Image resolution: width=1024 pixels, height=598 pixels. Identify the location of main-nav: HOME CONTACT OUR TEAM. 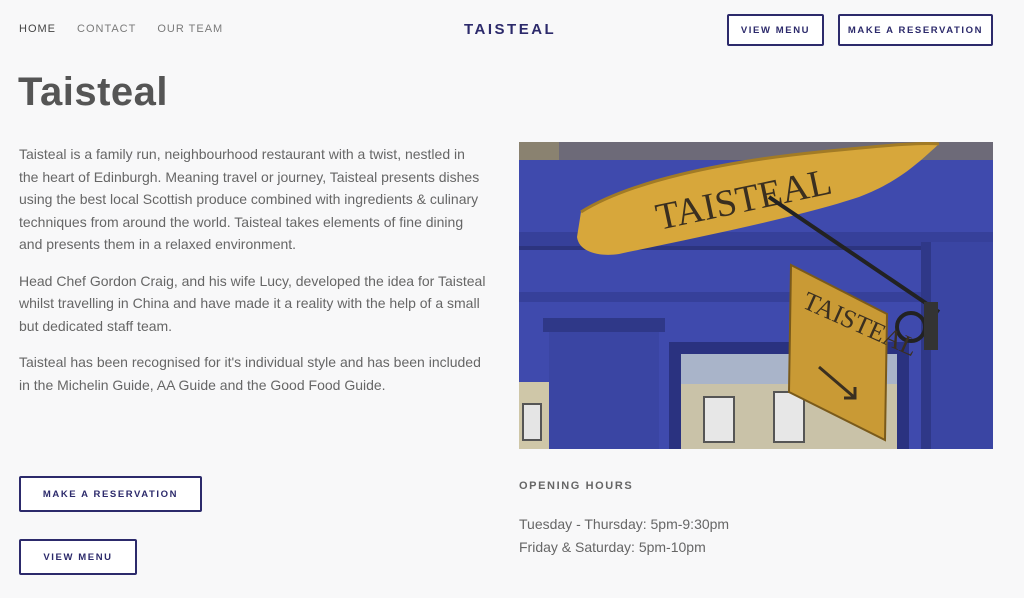
(121, 29).